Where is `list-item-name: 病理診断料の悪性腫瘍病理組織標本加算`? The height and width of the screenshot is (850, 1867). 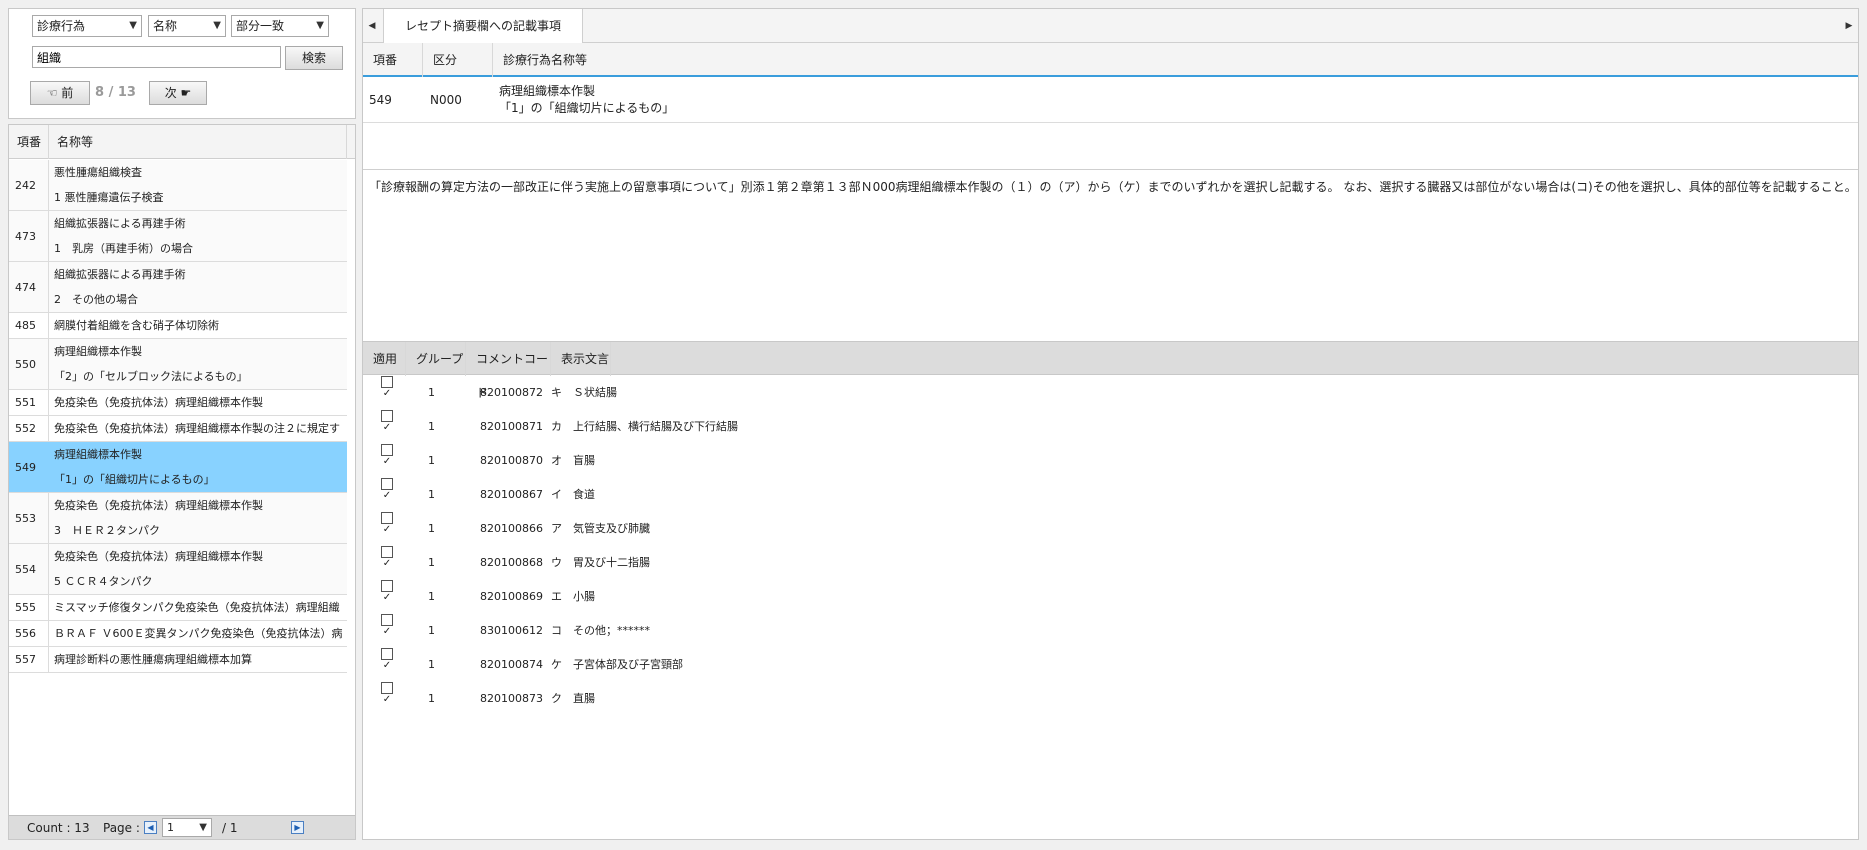 list-item-name: 病理診断料の悪性腫瘍病理組織標本加算 is located at coordinates (198, 659).